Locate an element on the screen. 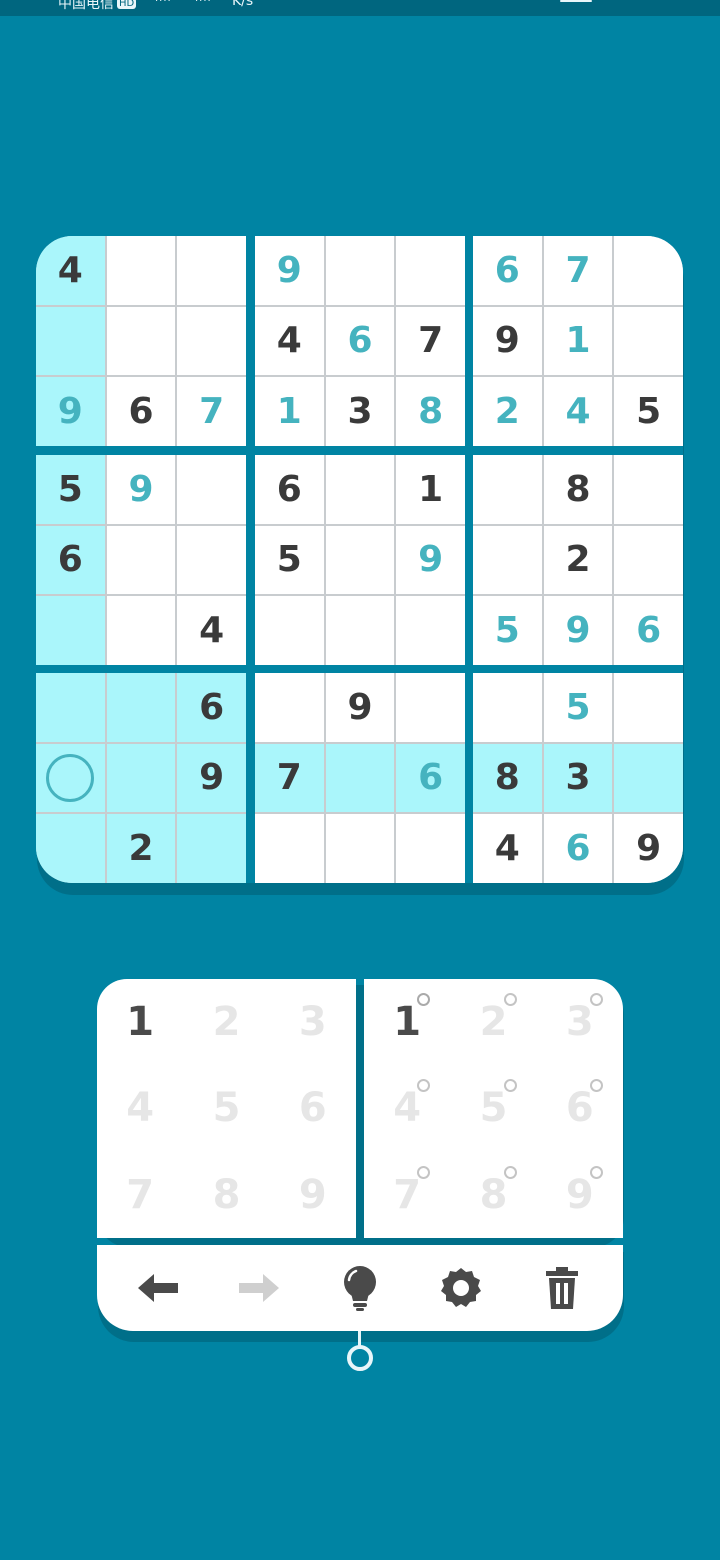 The width and height of the screenshot is (720, 1560). sudoku-cell-r5c5 is located at coordinates (360, 560).